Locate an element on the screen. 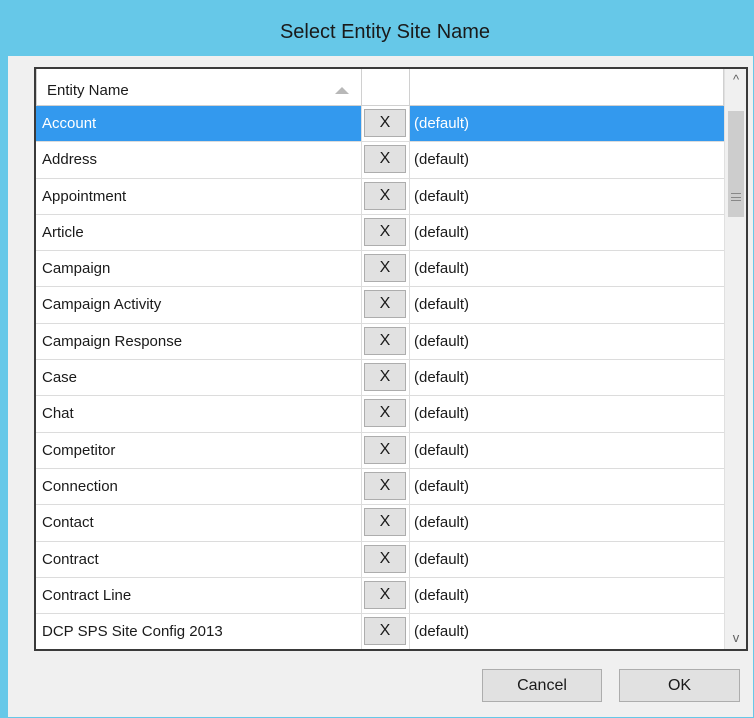 The width and height of the screenshot is (754, 718). table-row: Campaign Activity X (default) is located at coordinates (380, 305).